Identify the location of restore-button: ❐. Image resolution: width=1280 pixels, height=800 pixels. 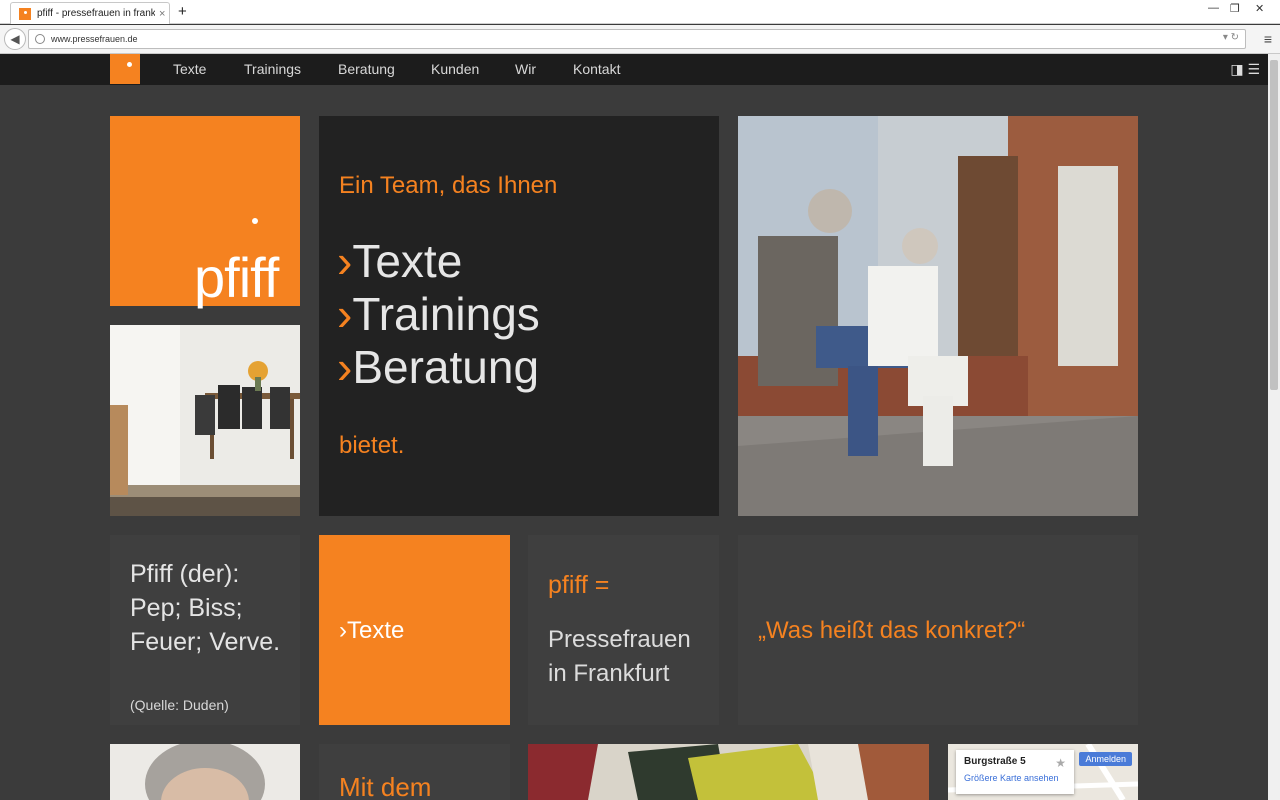
(1235, 8).